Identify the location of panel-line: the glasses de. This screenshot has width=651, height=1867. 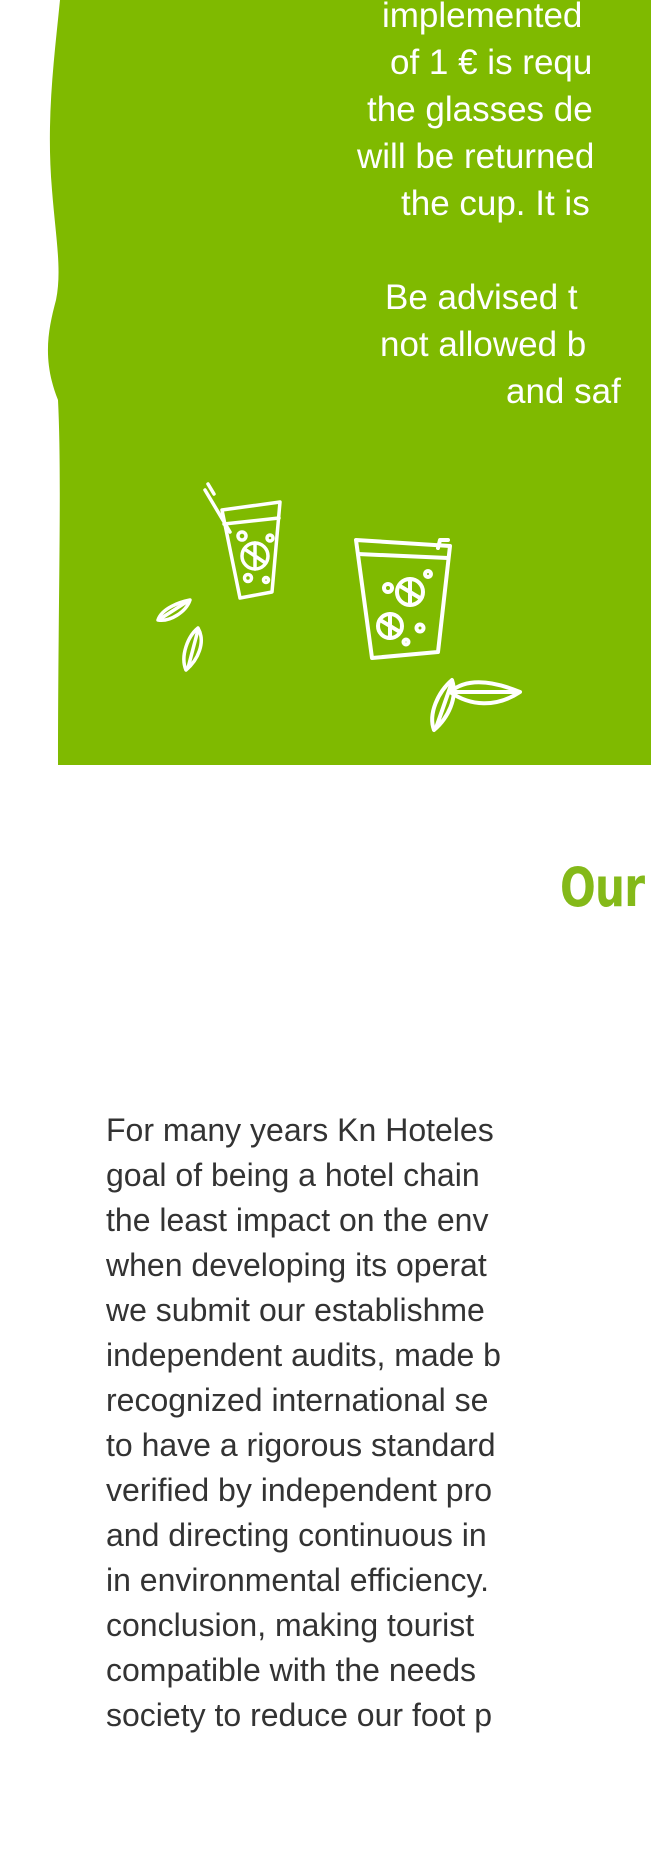
(480, 109).